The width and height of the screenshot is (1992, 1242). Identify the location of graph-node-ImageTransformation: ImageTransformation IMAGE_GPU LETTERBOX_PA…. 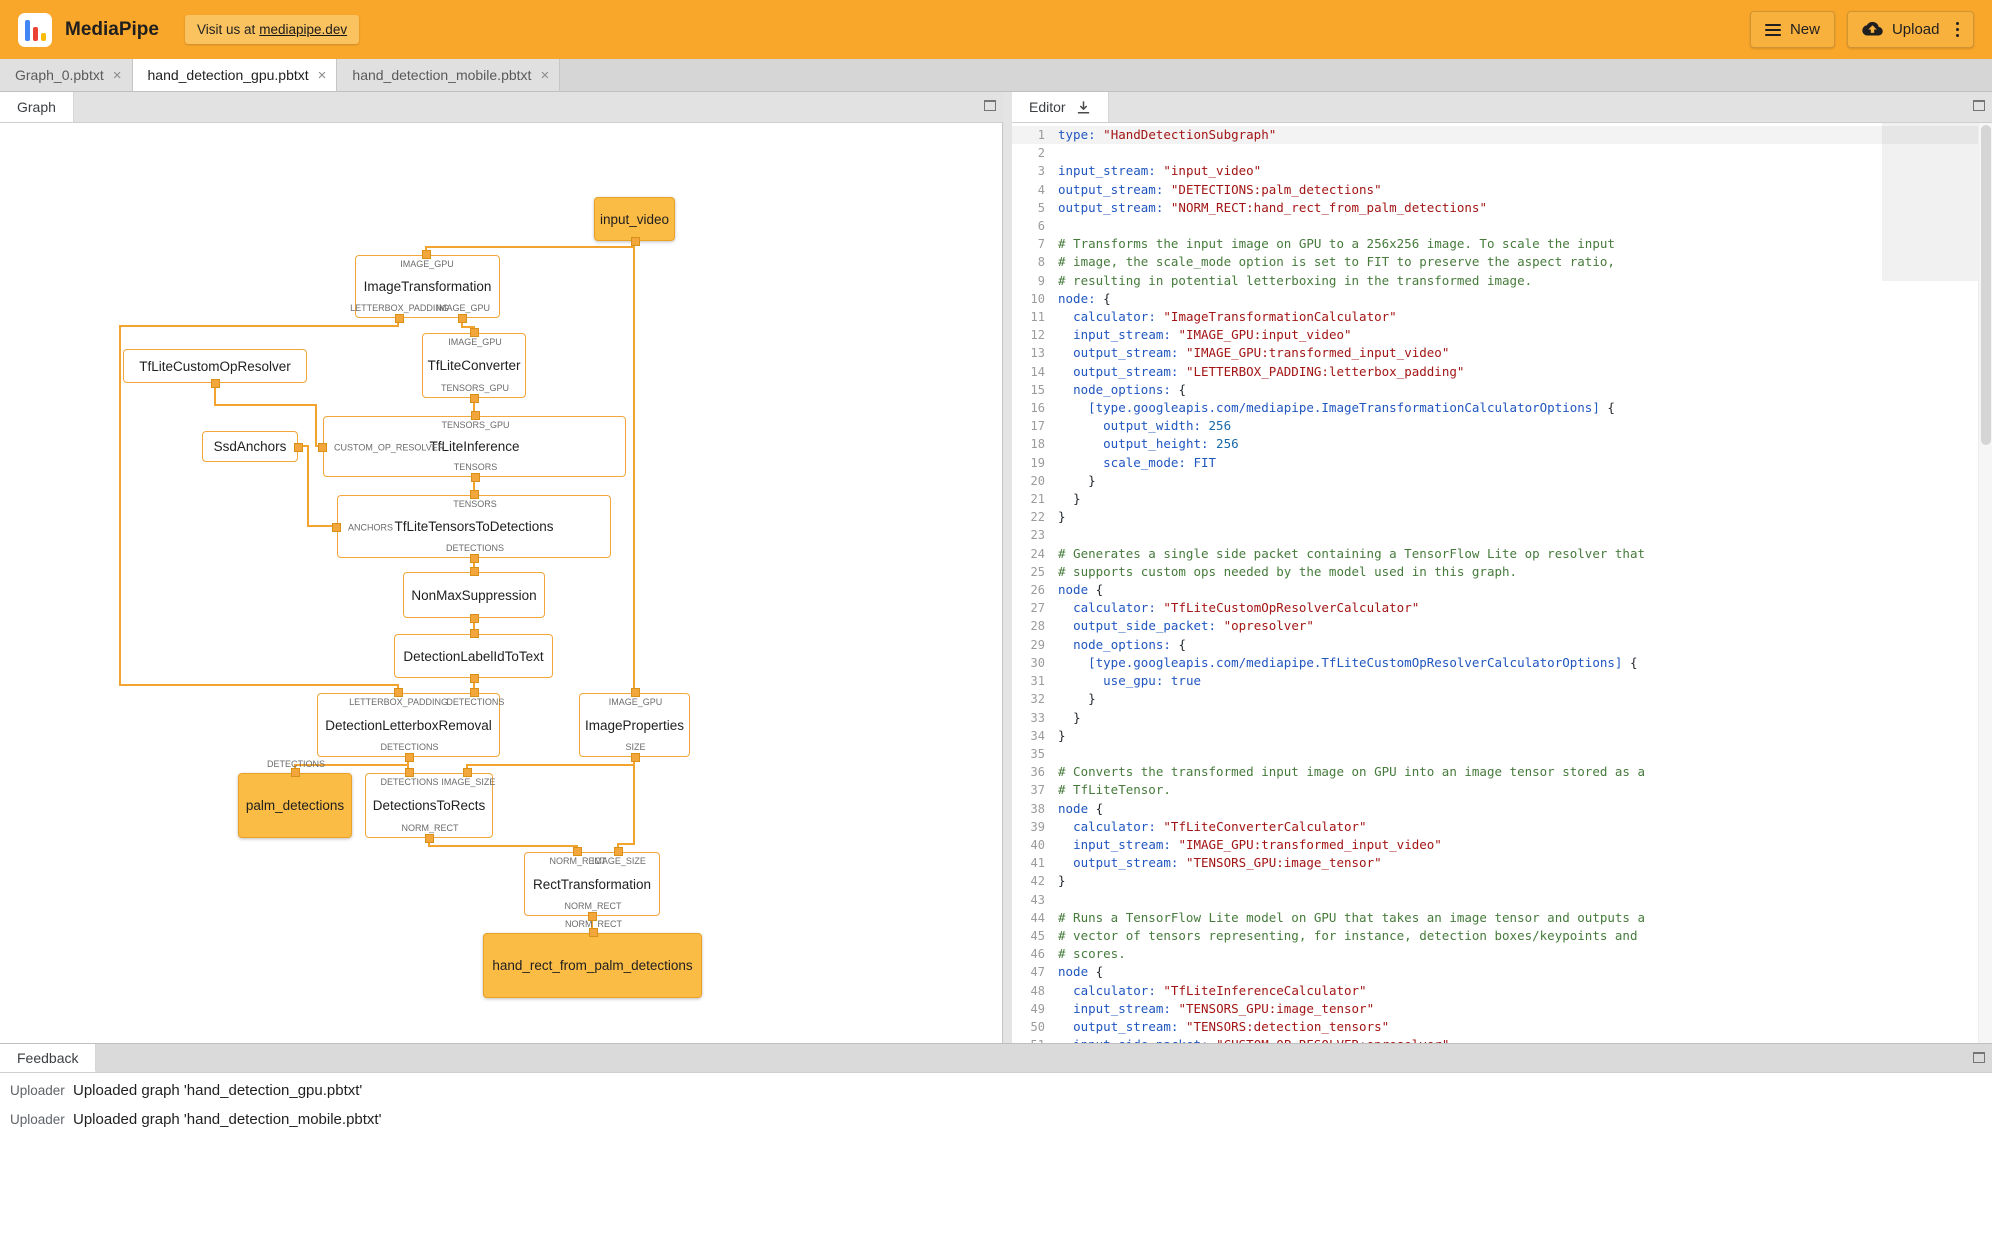
(425, 286).